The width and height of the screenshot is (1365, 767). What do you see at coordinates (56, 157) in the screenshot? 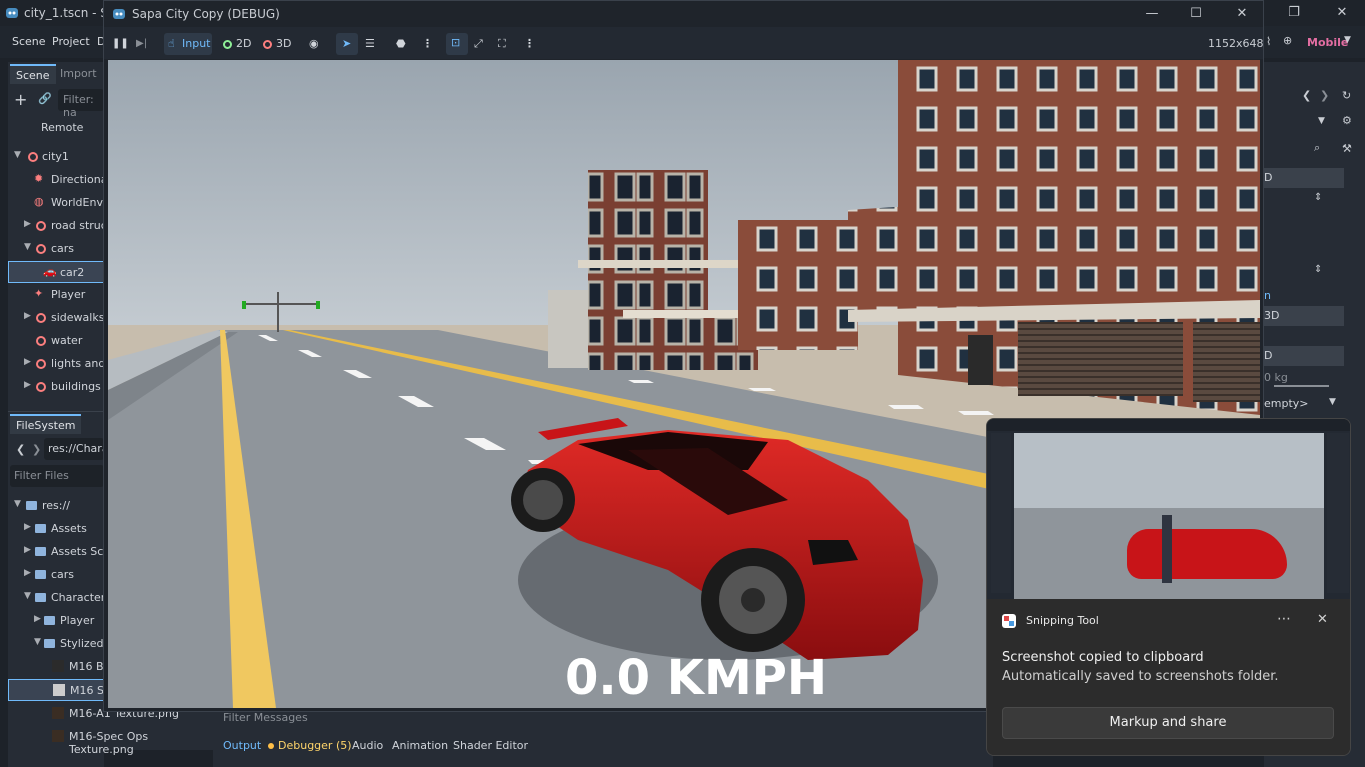
I see `tree-node-city1: ▼ city1` at bounding box center [56, 157].